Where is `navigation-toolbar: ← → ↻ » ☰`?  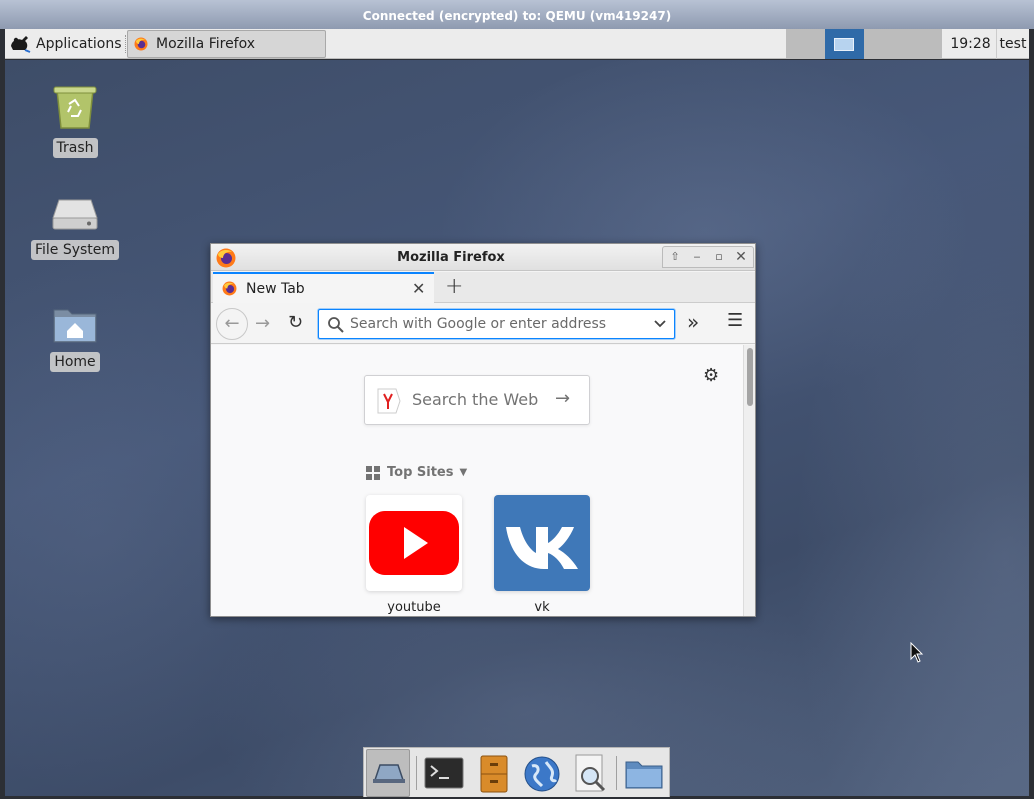
navigation-toolbar: ← → ↻ » ☰ is located at coordinates (483, 324).